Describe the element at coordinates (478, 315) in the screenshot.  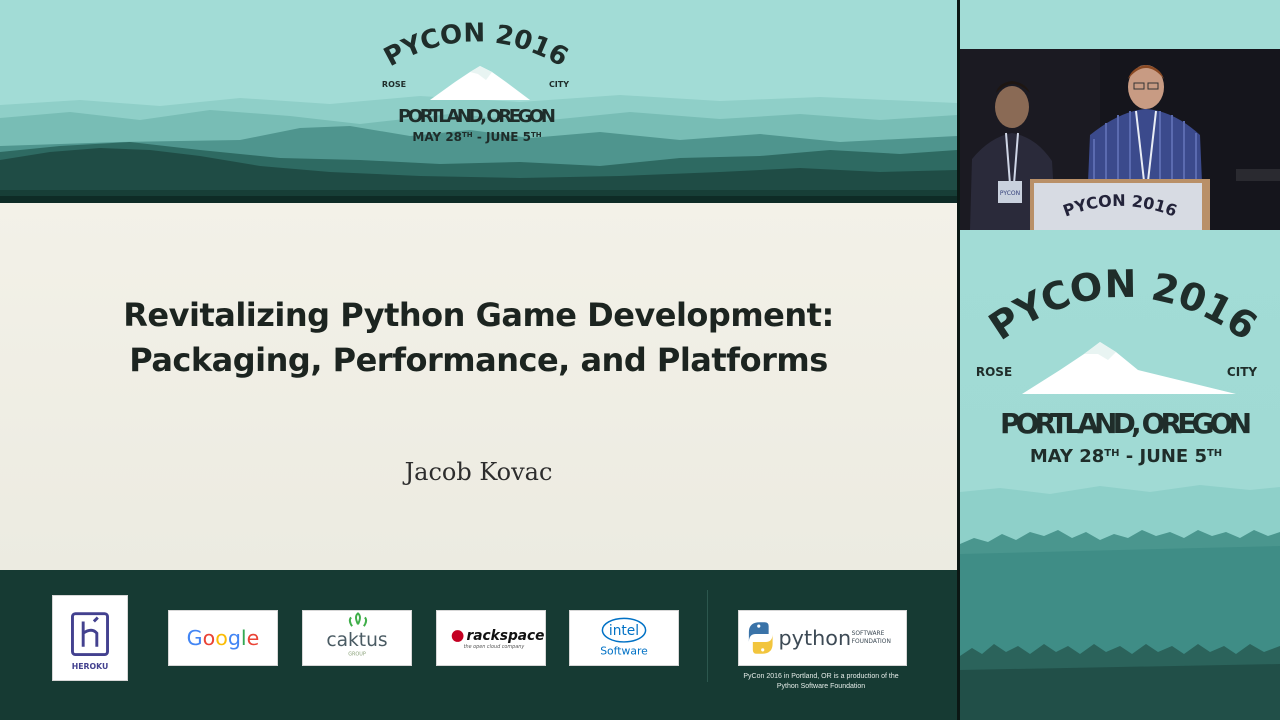
I see `talk-title-line-1: Revitalizing Python Game Development:` at that location.